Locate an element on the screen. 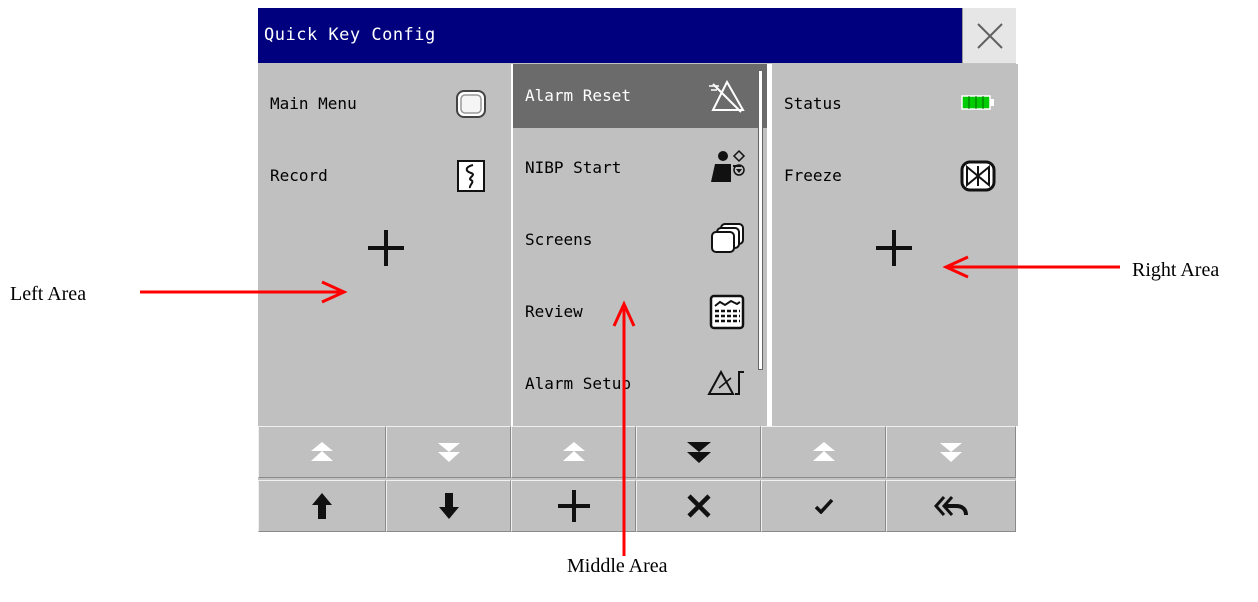 The height and width of the screenshot is (602, 1258). middle-area-arrow is located at coordinates (624, 428).